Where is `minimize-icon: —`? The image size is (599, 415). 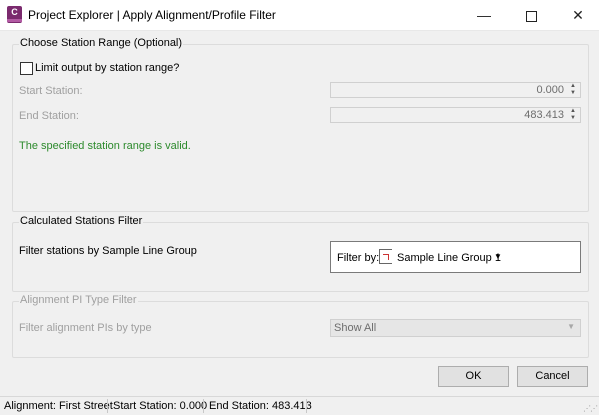 minimize-icon: — is located at coordinates (484, 15).